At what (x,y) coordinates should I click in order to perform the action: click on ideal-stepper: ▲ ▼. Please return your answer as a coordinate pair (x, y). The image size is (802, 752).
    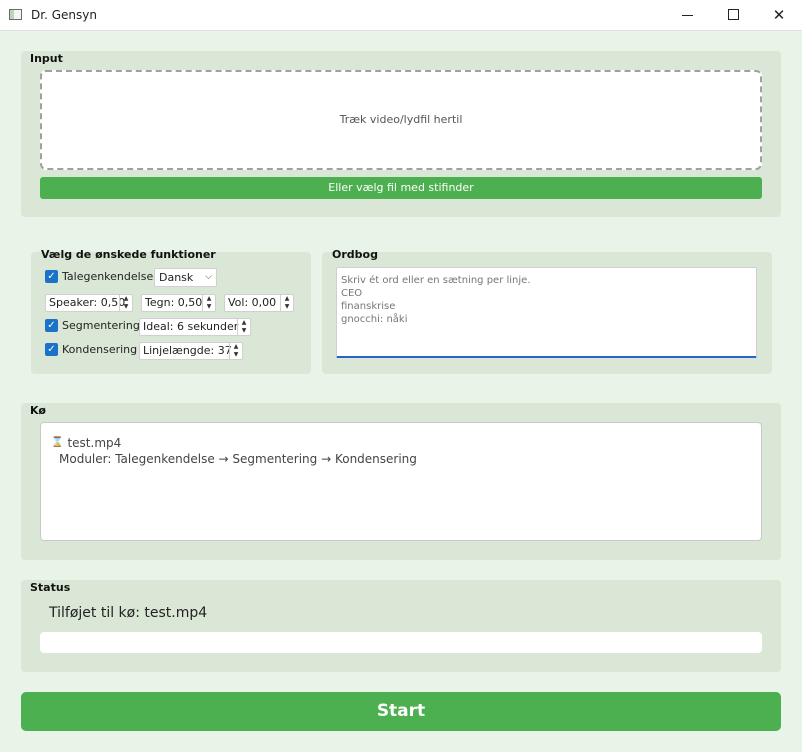
    Looking at the image, I should click on (243, 327).